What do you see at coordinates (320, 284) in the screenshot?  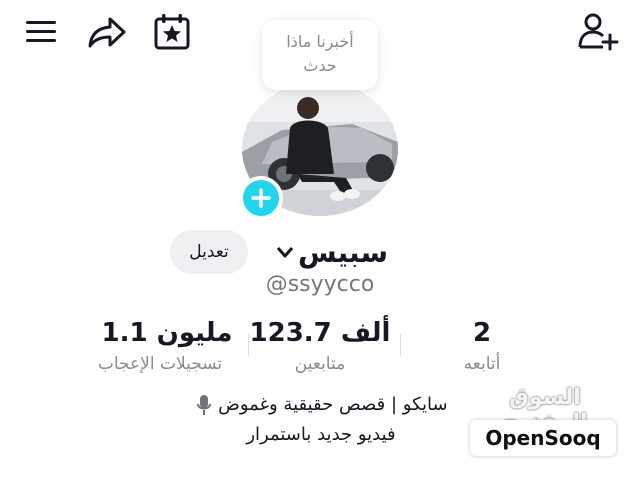 I see `username: @ssyycco` at bounding box center [320, 284].